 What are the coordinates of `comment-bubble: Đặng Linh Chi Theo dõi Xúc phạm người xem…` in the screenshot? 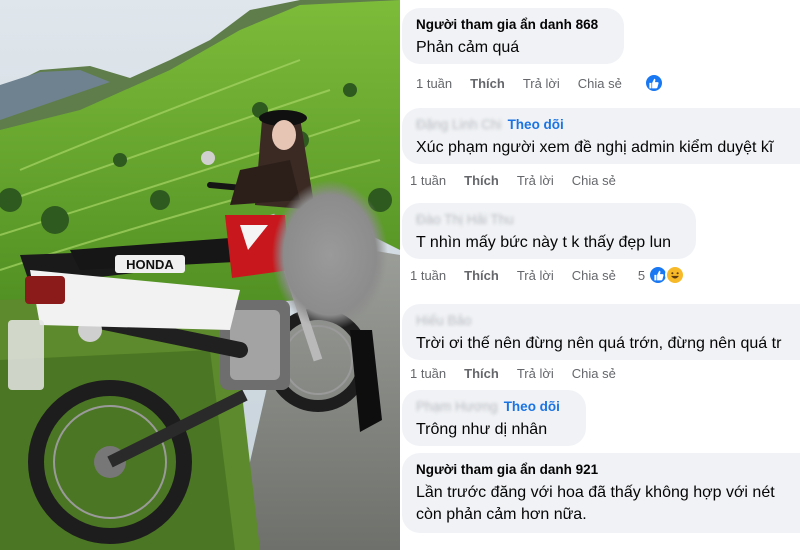 It's located at (601, 136).